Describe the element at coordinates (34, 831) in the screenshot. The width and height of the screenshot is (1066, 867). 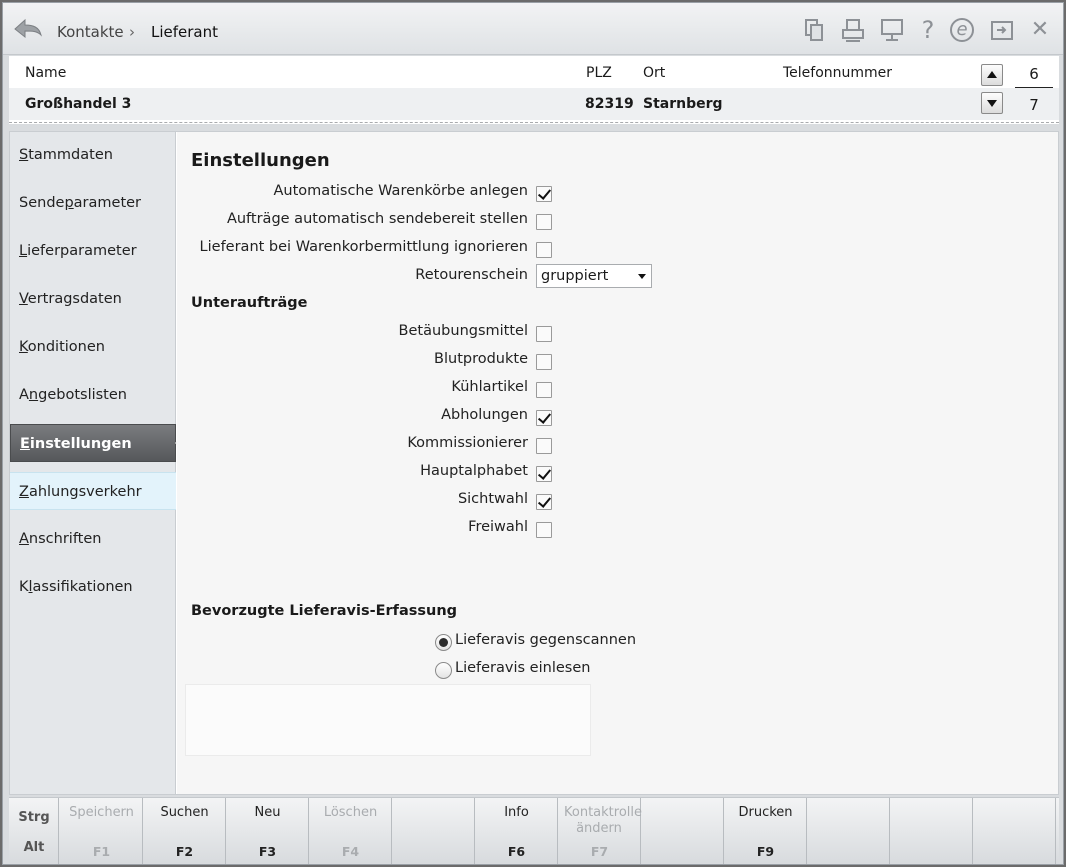
I see `modifier-keys: Strg Alt` at that location.